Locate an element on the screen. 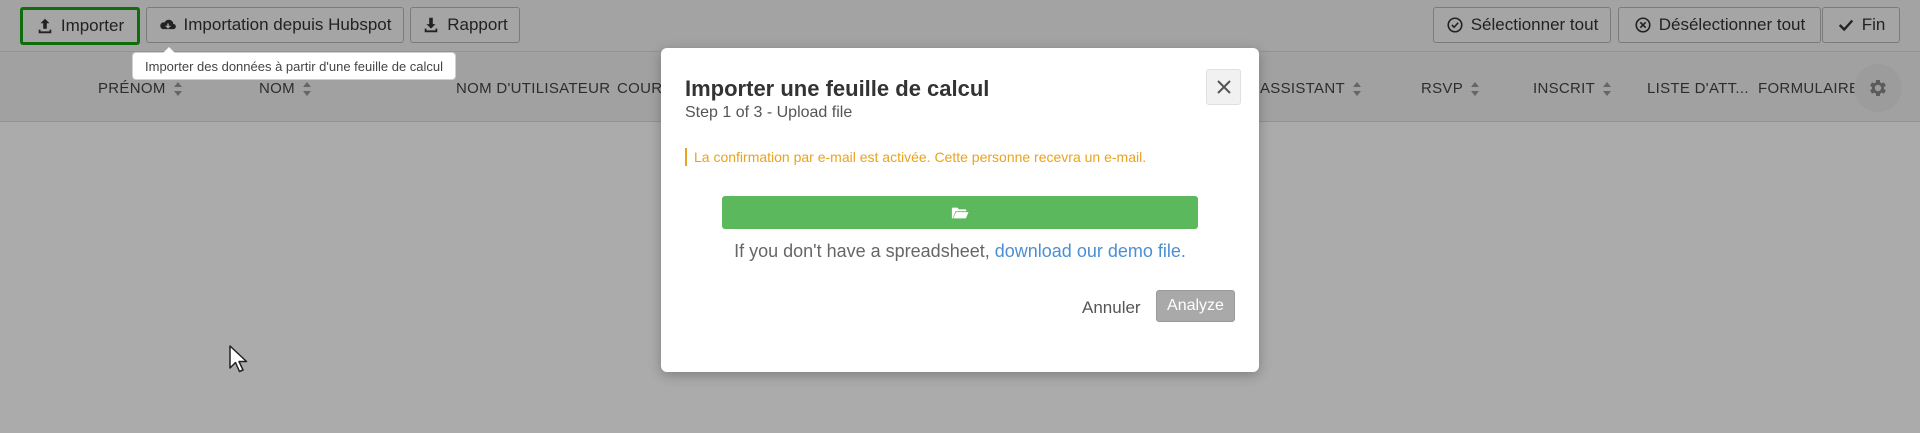 This screenshot has width=1920, height=433. modal-subtitle: Step 1 of 3 - Upload file is located at coordinates (769, 112).